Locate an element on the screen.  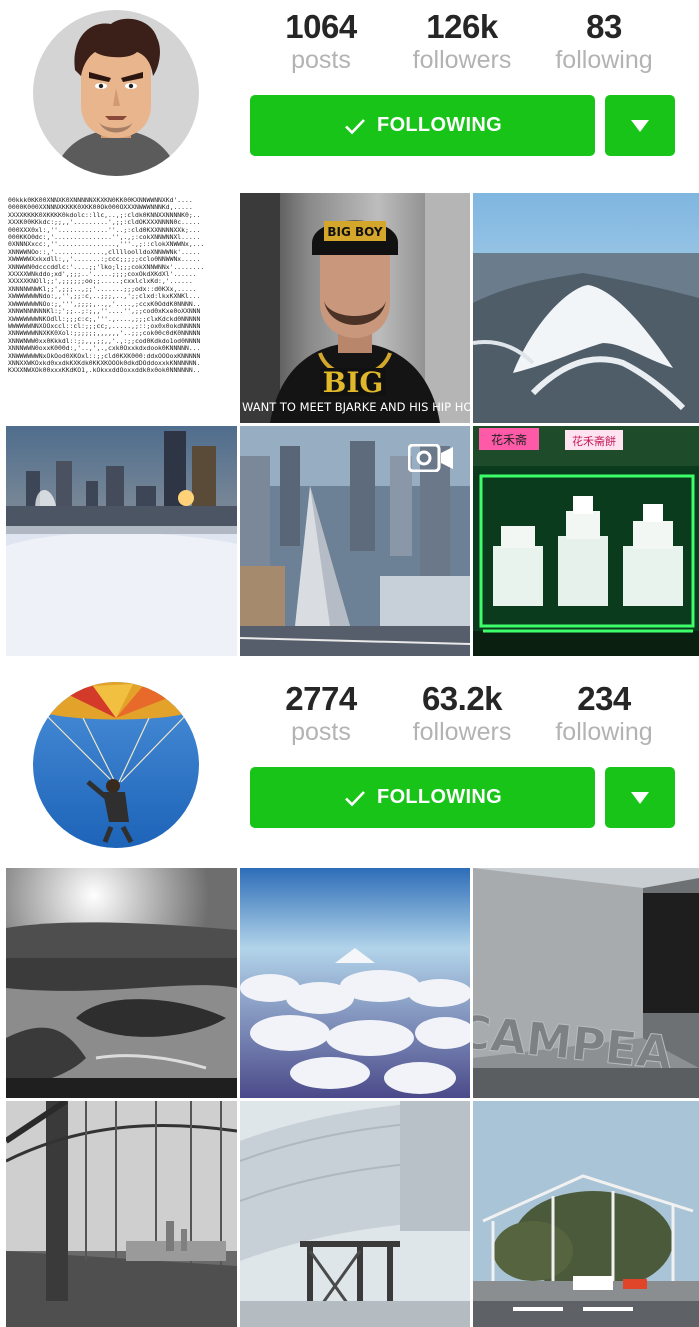
bw-islands-photo is located at coordinates (121, 983).